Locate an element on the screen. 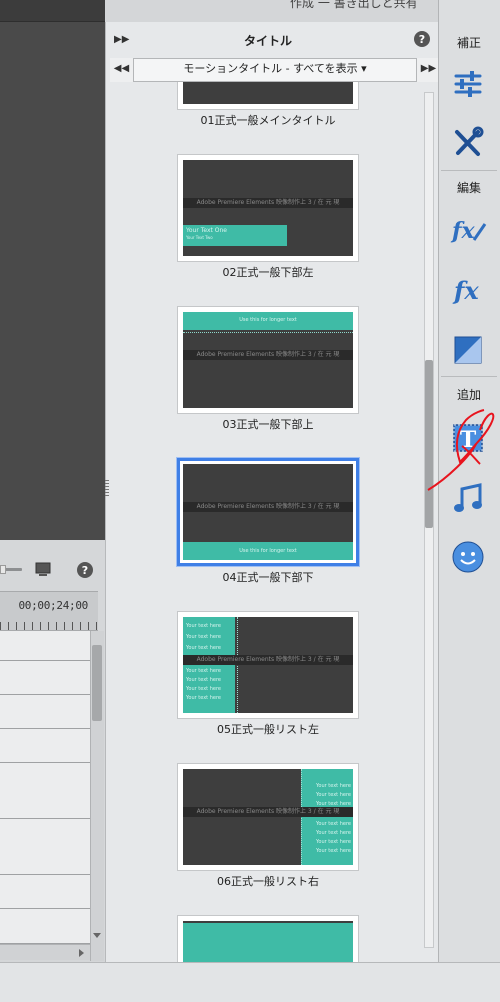 The image size is (500, 1002). panel-splitter-handle is located at coordinates (107, 489).